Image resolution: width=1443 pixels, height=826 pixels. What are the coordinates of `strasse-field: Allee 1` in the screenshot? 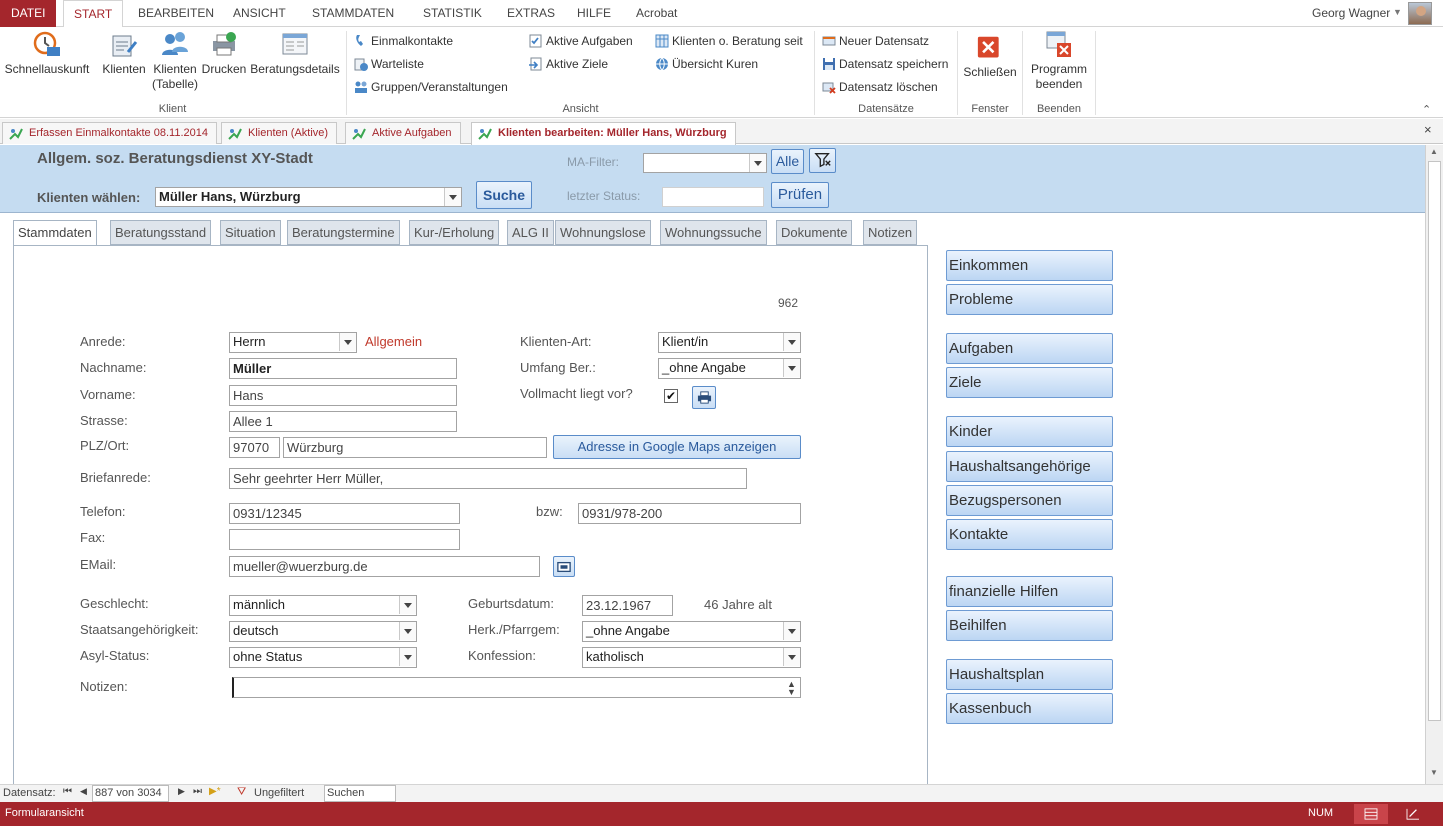 It's located at (343, 421).